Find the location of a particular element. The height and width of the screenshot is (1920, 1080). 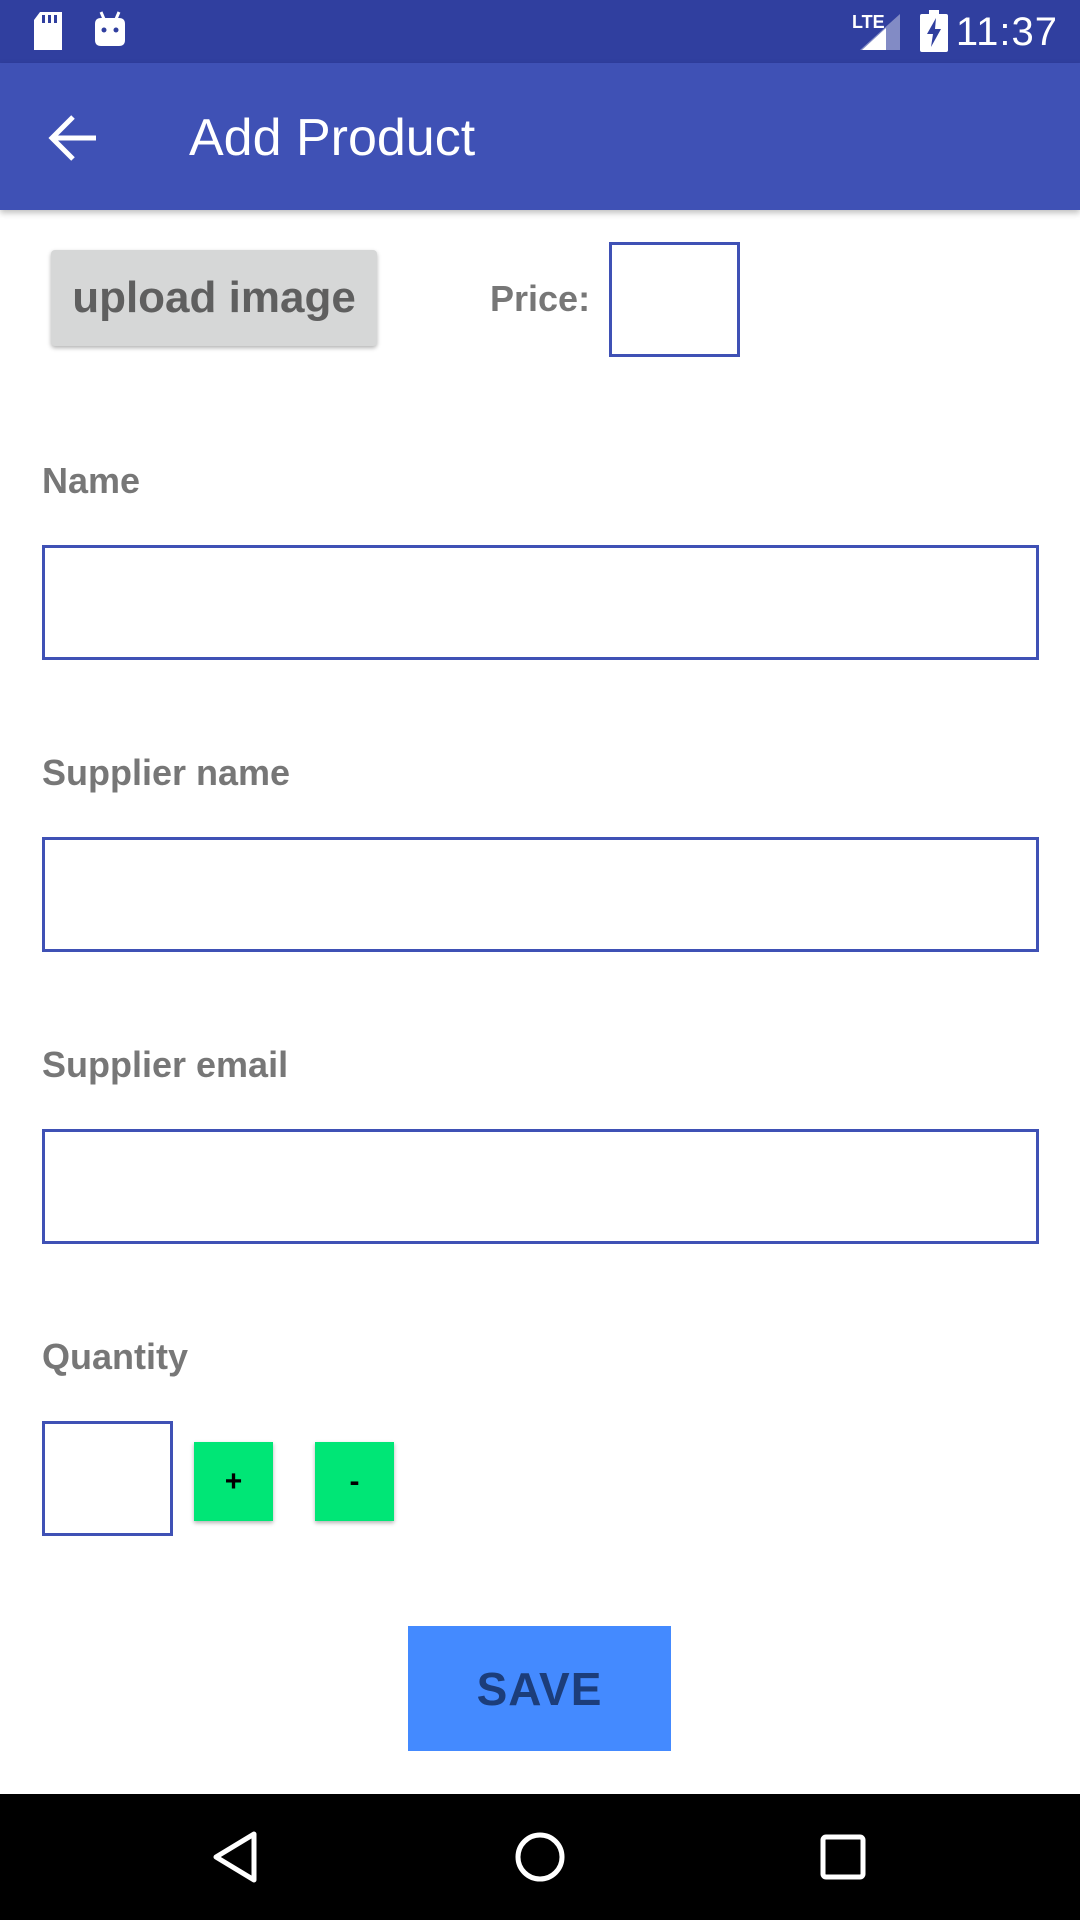

status-time: 11:37 is located at coordinates (1006, 32).